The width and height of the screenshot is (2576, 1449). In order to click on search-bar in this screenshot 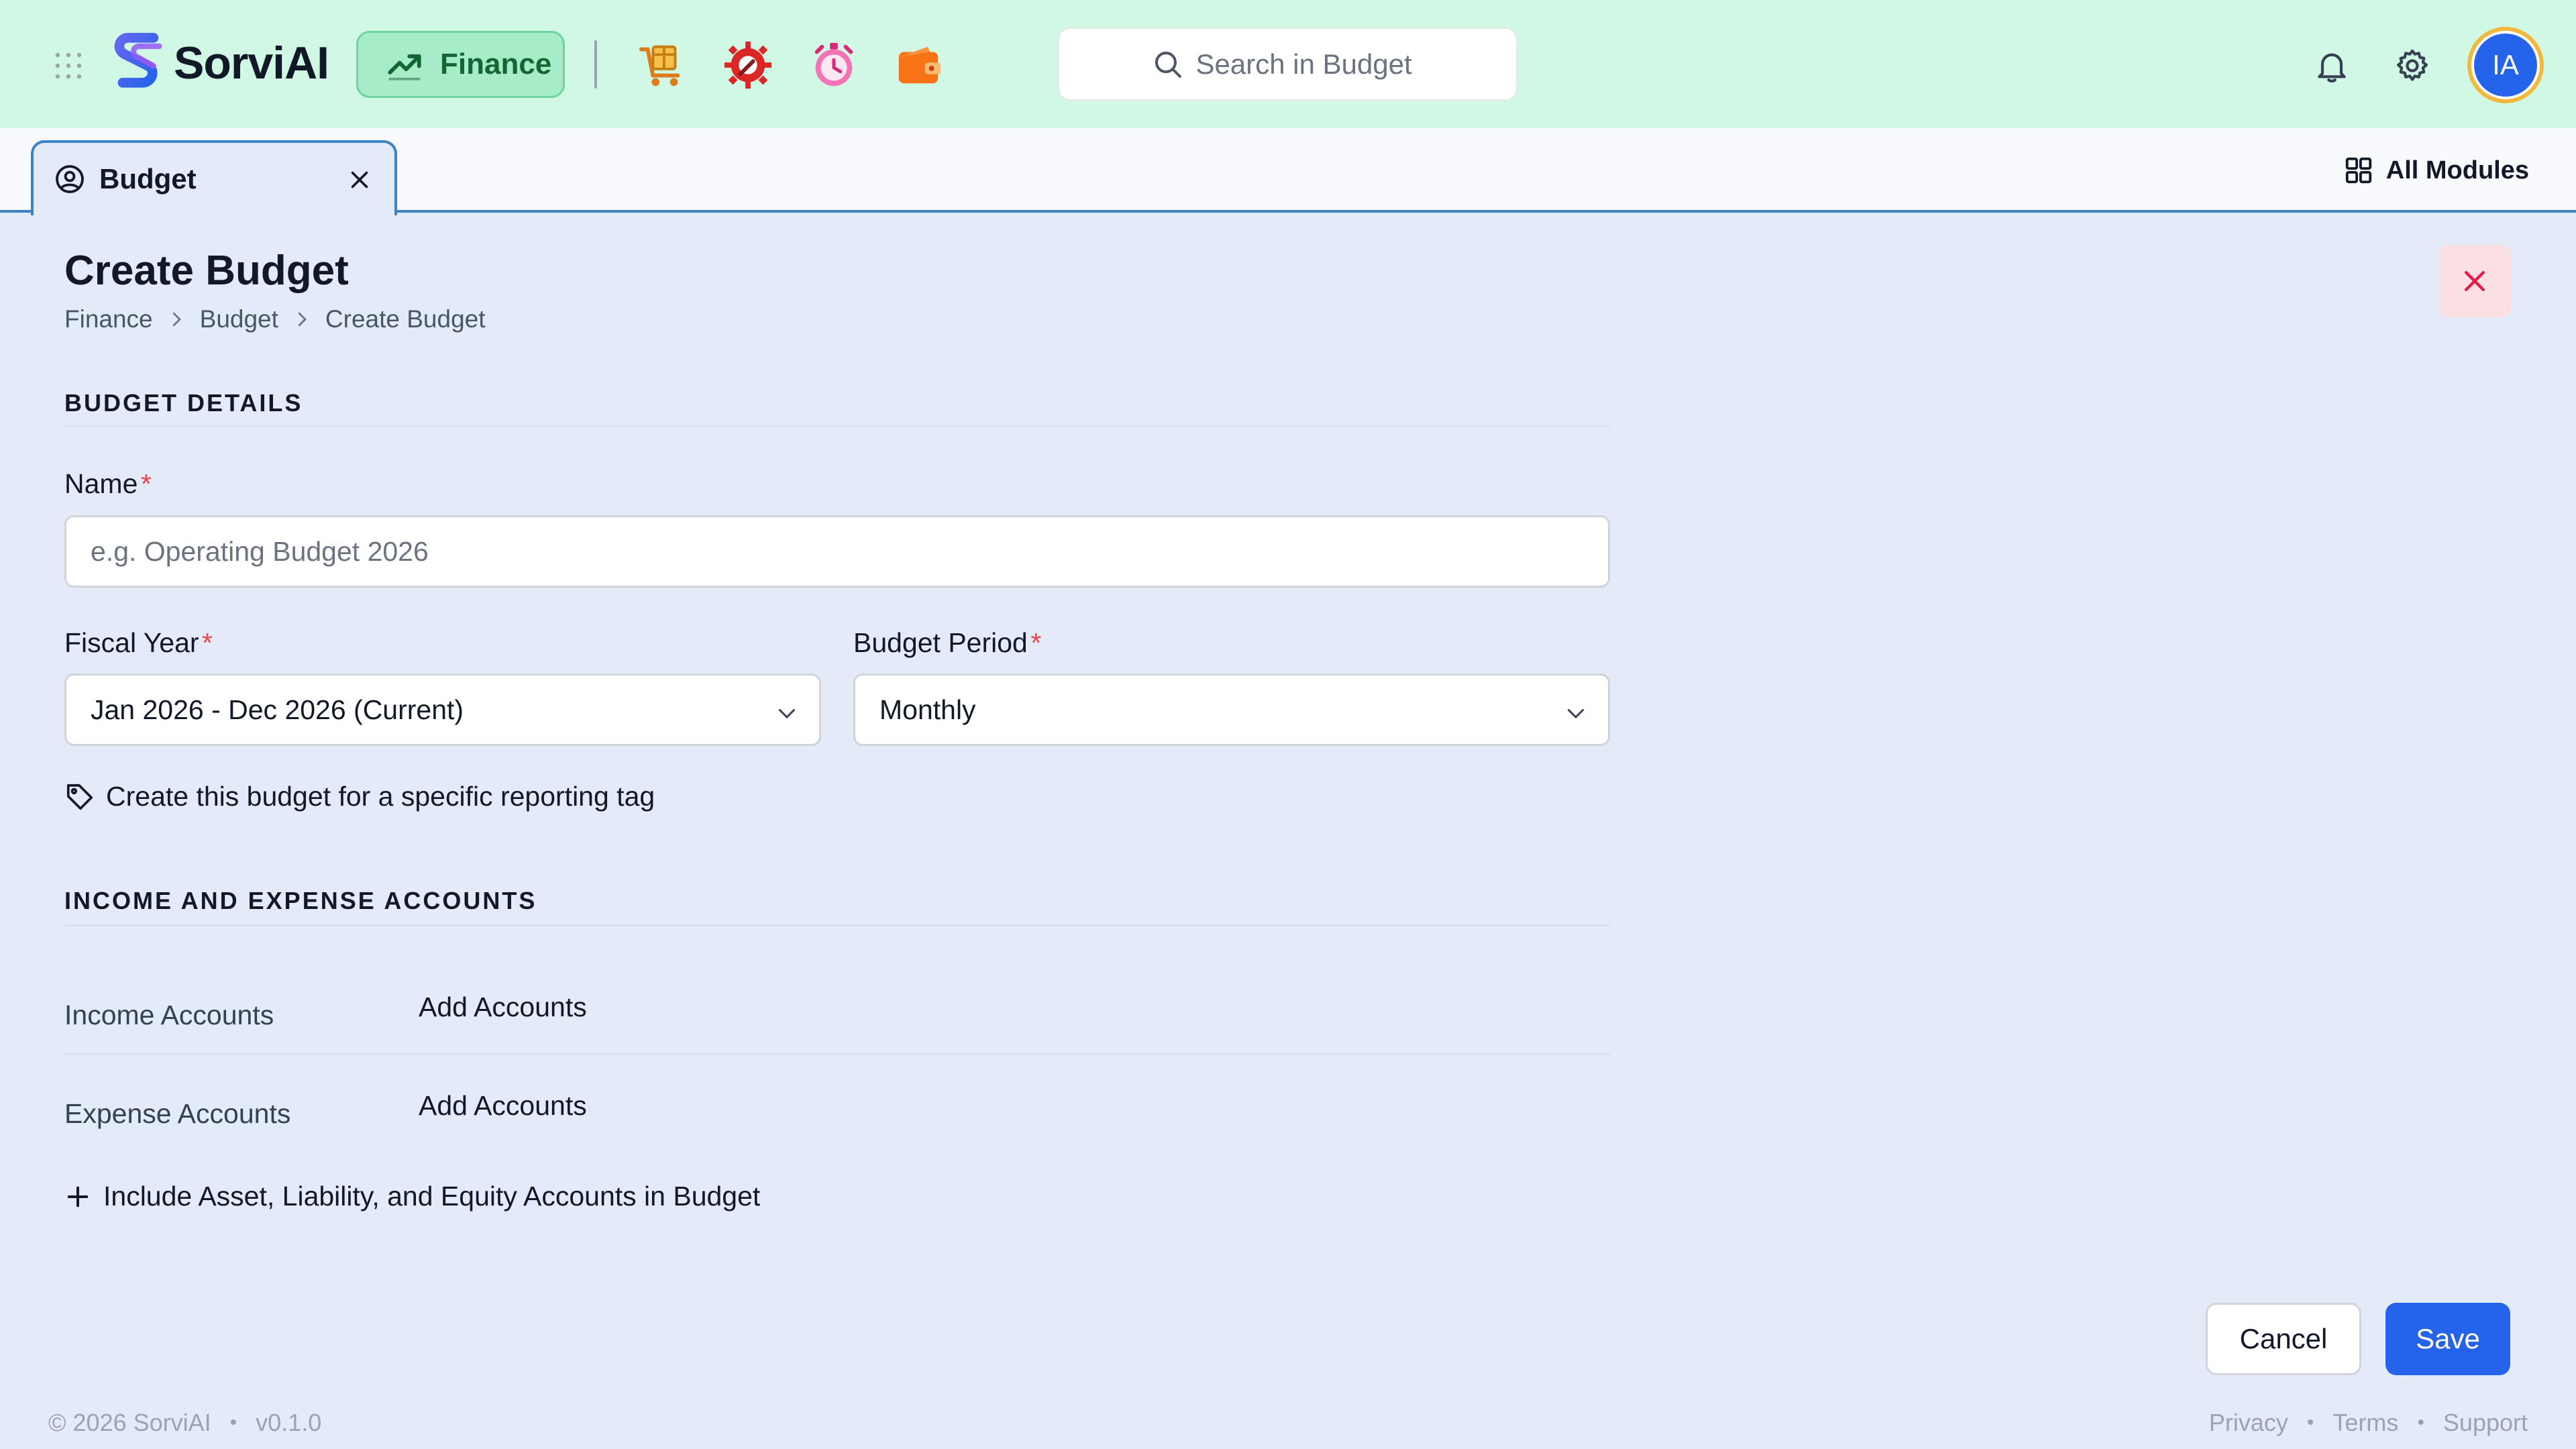, I will do `click(1287, 64)`.